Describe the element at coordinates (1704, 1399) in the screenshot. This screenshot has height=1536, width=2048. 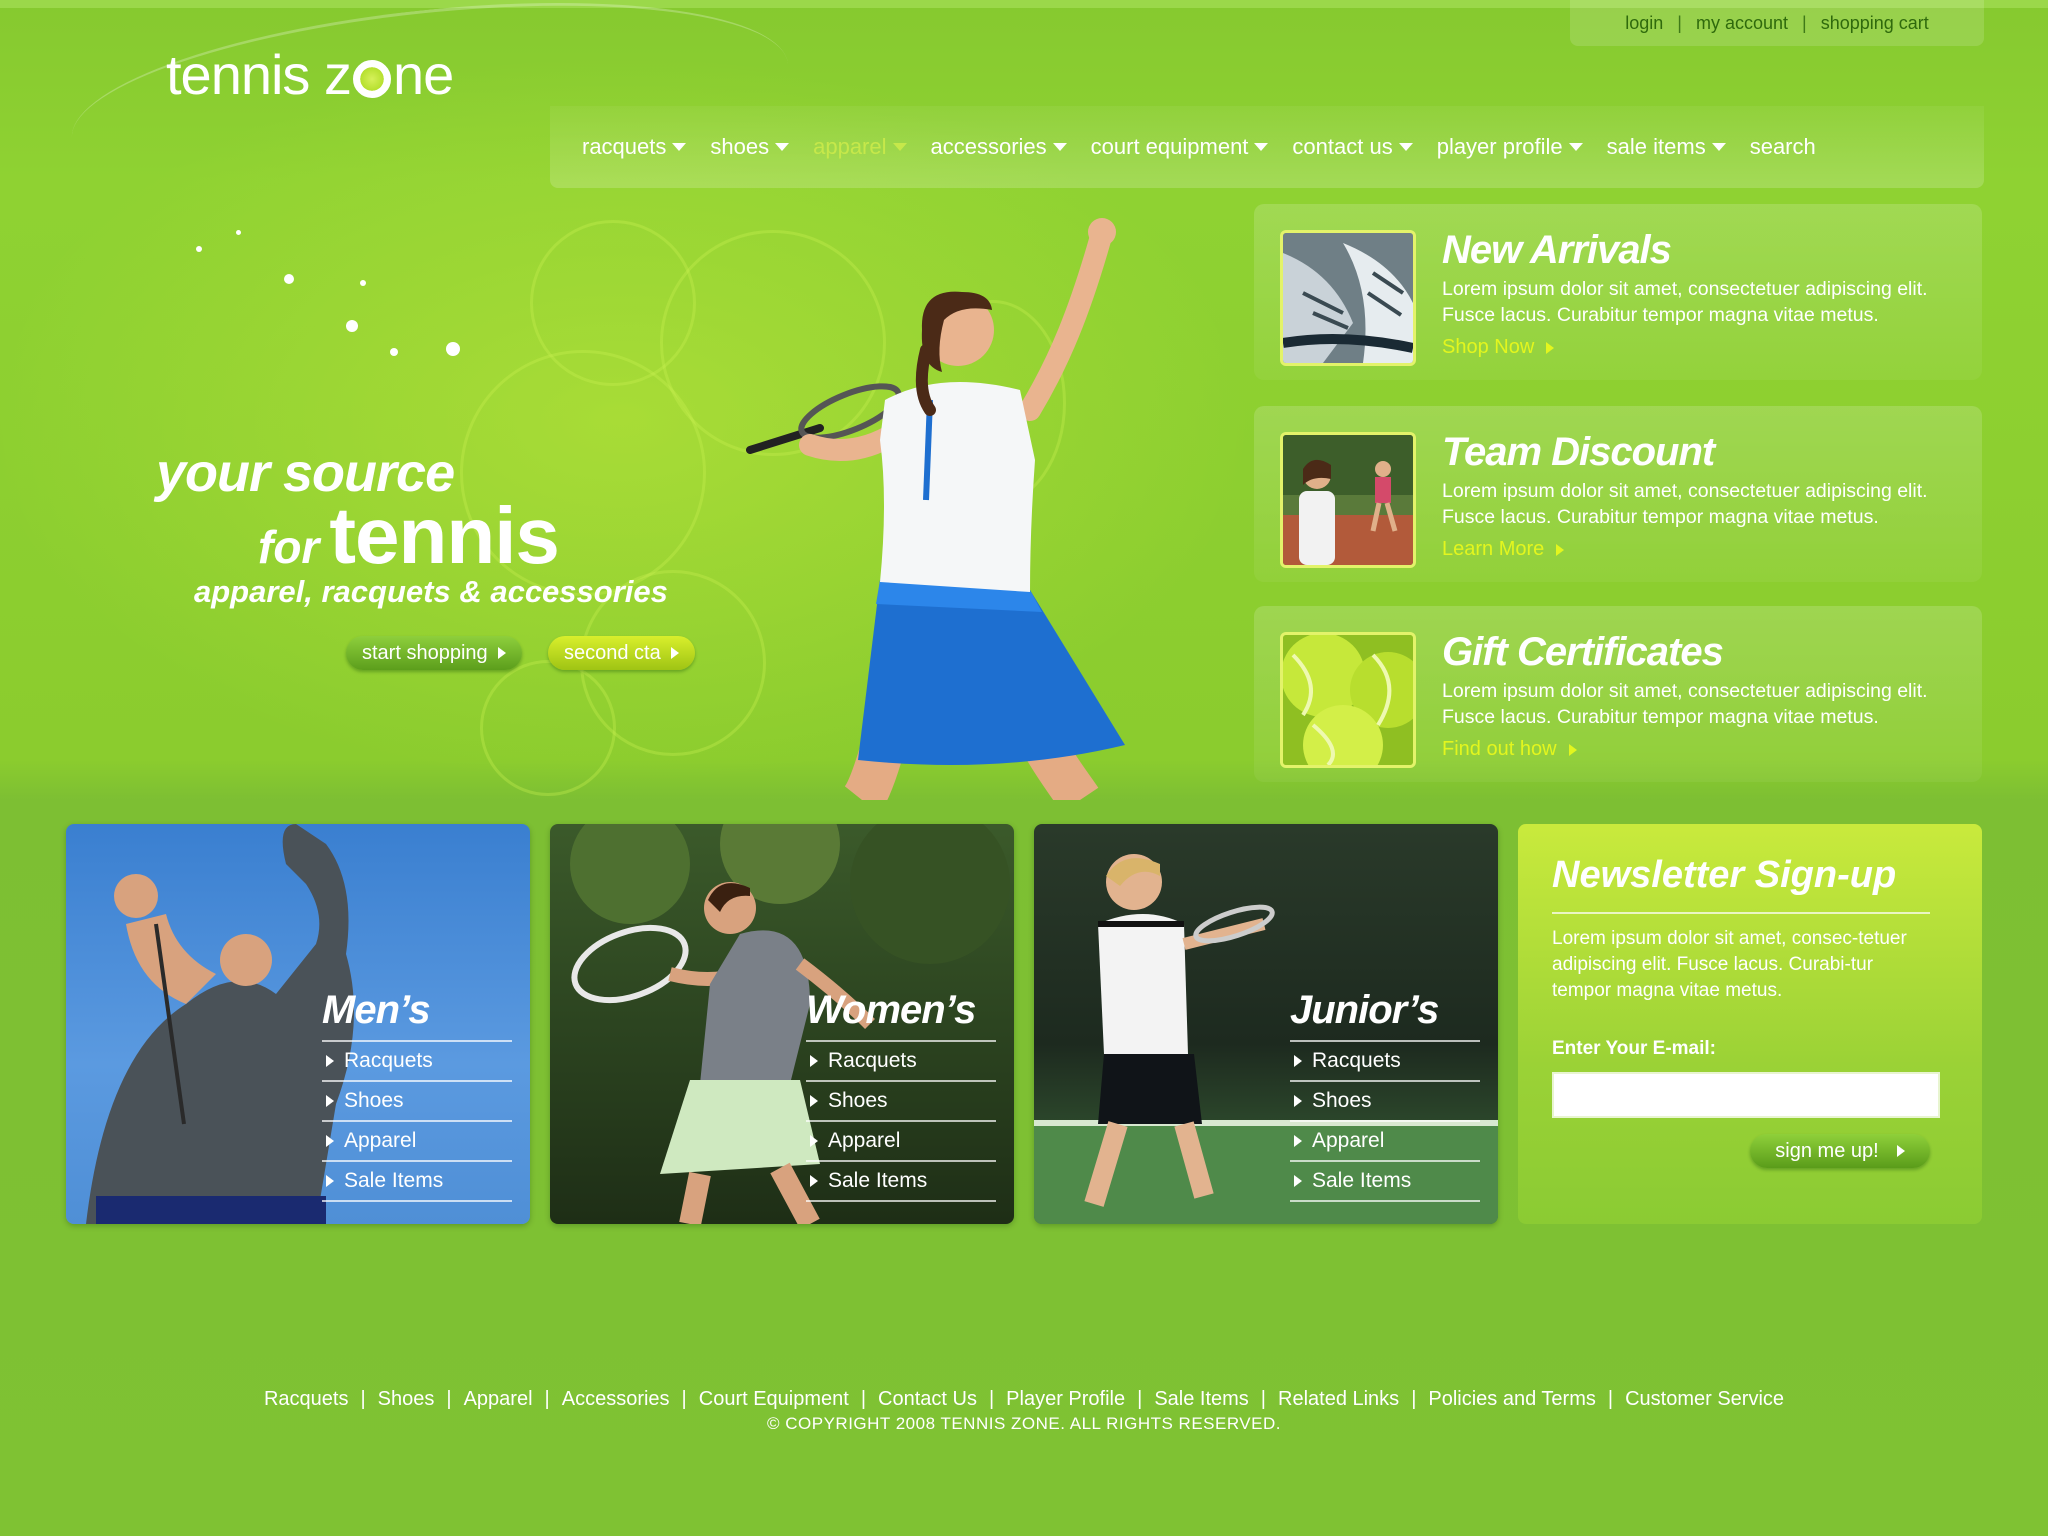
I see `footer-link-customer-service: Customer Service` at that location.